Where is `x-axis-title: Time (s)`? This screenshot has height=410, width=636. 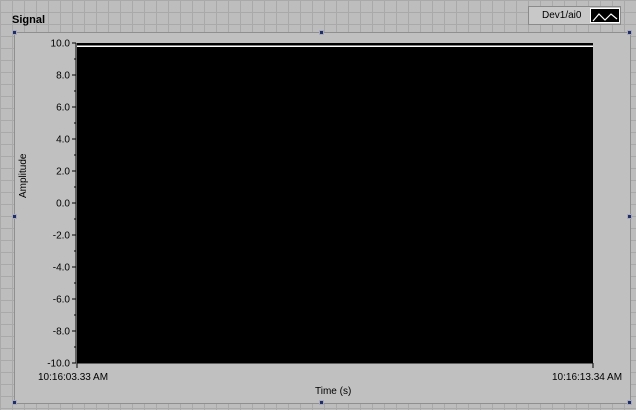
x-axis-title: Time (s) is located at coordinates (333, 391).